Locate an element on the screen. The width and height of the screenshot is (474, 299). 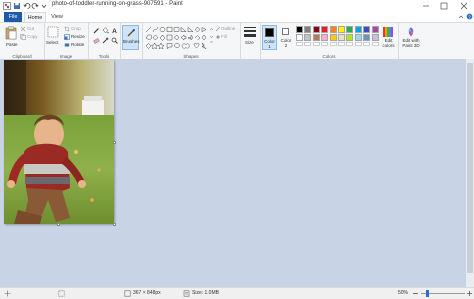
color1-button: Color 1 is located at coordinates (269, 37).